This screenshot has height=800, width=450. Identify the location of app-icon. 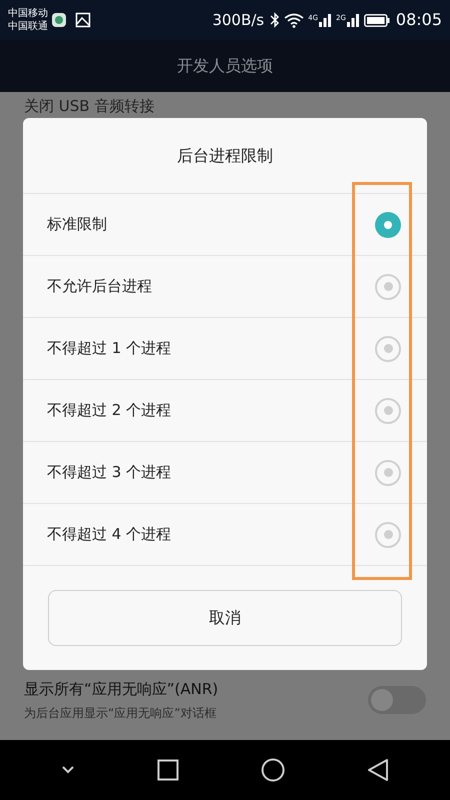
(59, 20).